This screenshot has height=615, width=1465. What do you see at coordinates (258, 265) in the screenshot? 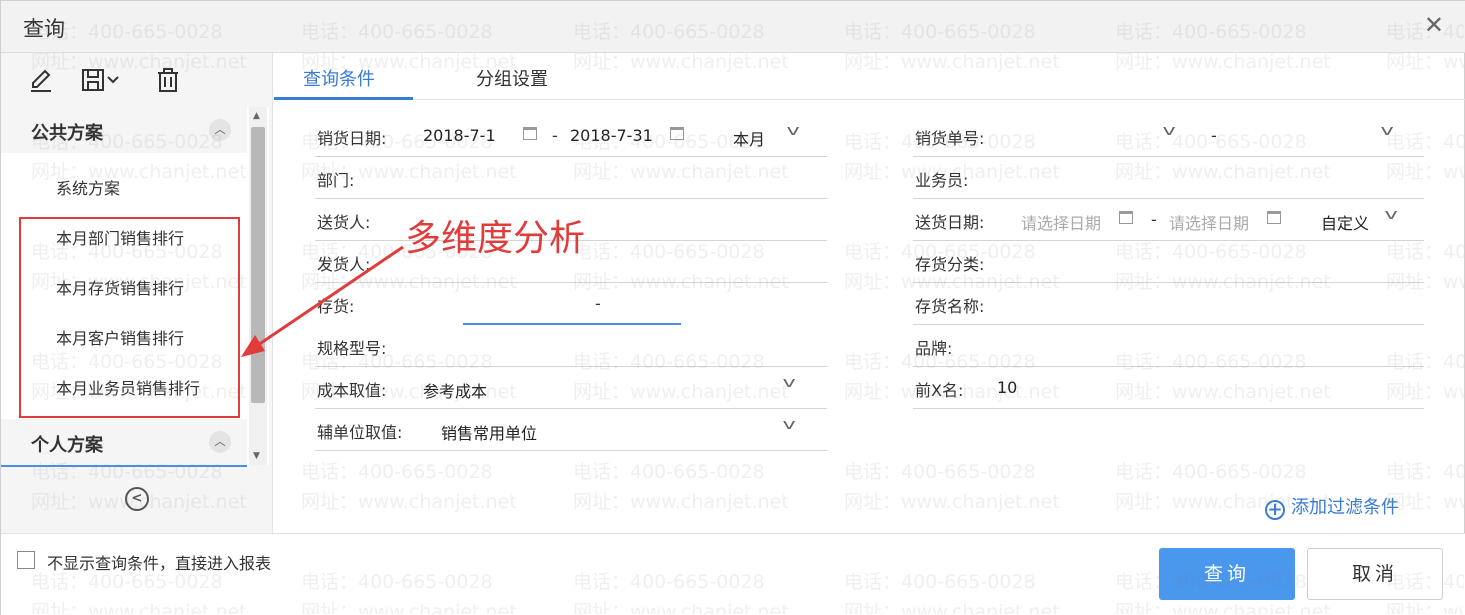
I see `scroll-thumb` at bounding box center [258, 265].